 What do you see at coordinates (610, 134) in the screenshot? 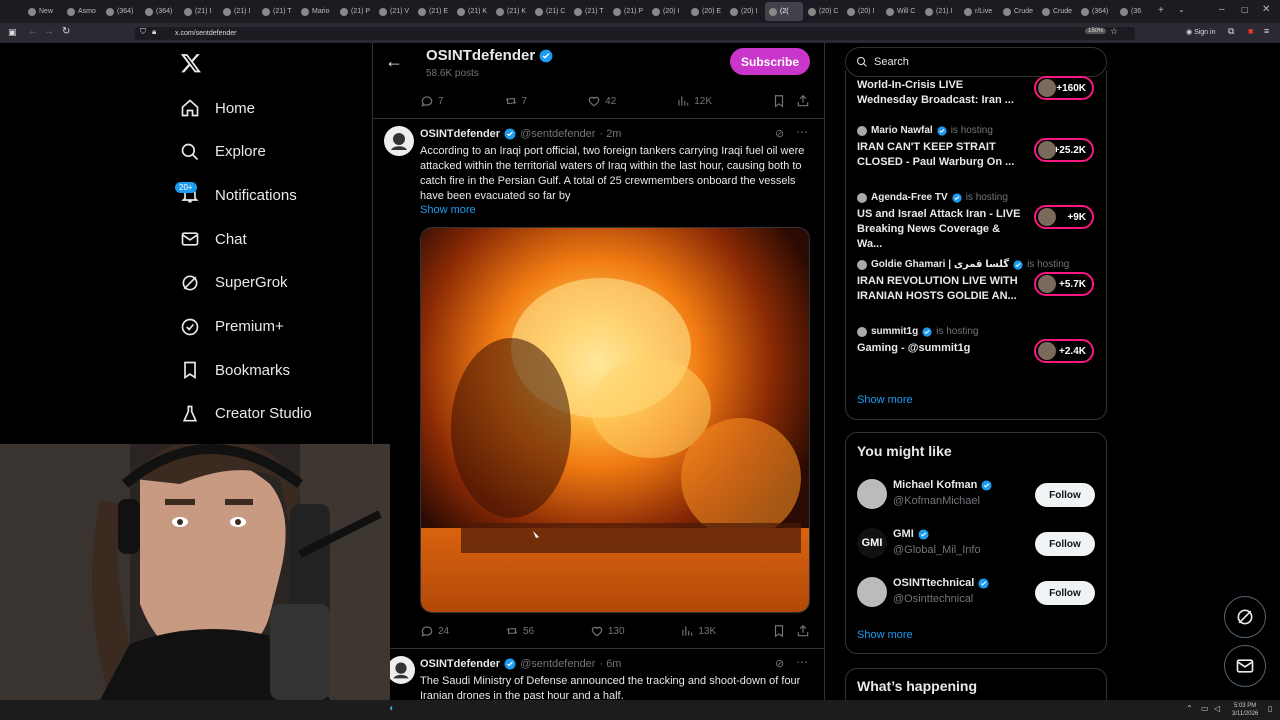
I see `tweet-time: · 2m` at bounding box center [610, 134].